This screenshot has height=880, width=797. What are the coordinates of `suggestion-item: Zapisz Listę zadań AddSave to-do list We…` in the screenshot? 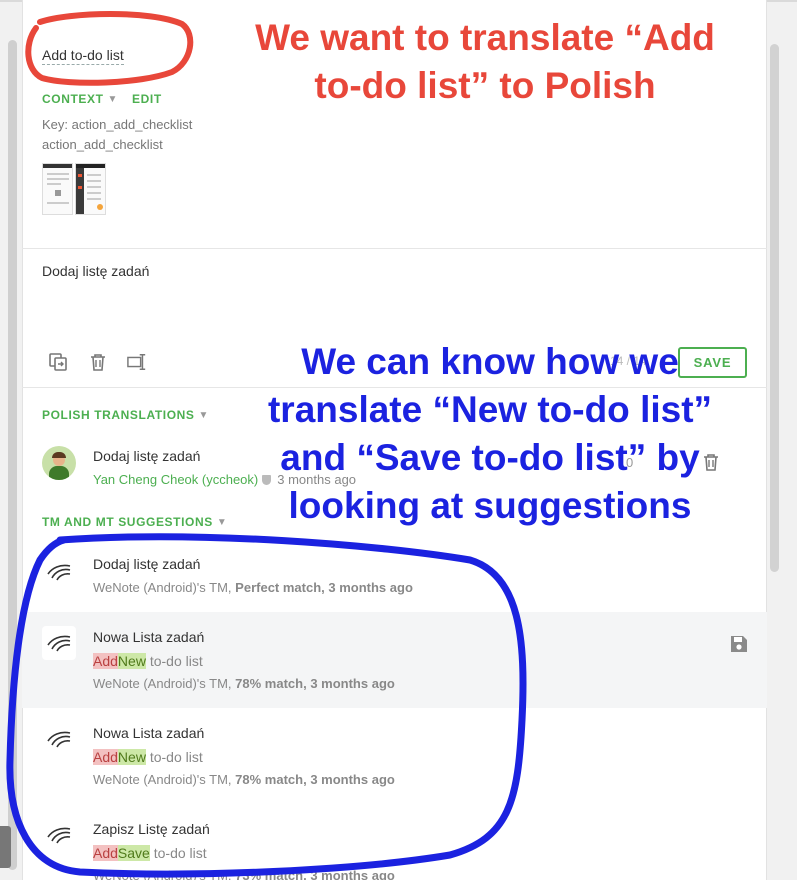 It's located at (394, 842).